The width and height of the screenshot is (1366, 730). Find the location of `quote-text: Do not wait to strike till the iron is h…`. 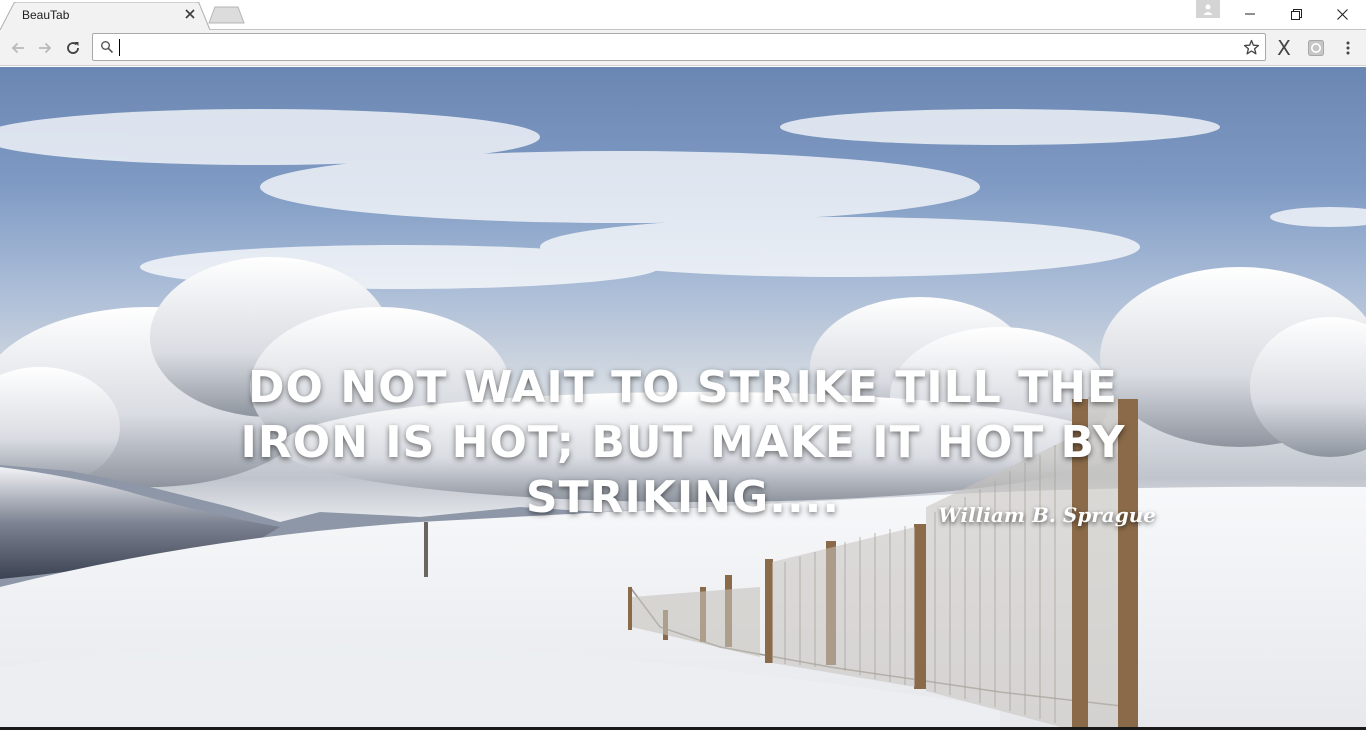

quote-text: Do not wait to strike till the iron is h… is located at coordinates (683, 442).